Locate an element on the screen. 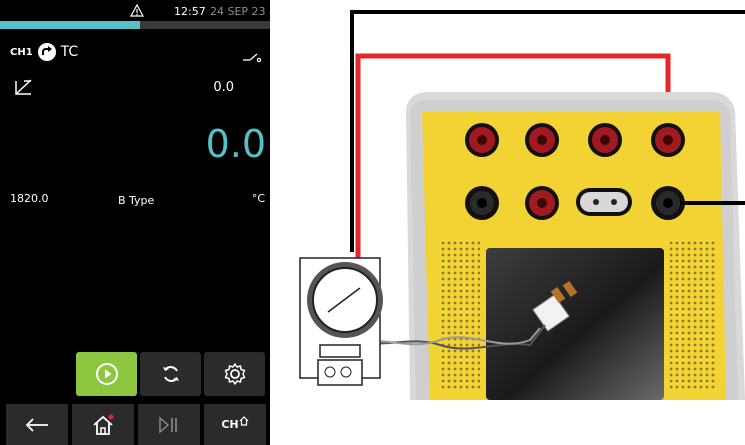  play-circle-icon is located at coordinates (106, 374).